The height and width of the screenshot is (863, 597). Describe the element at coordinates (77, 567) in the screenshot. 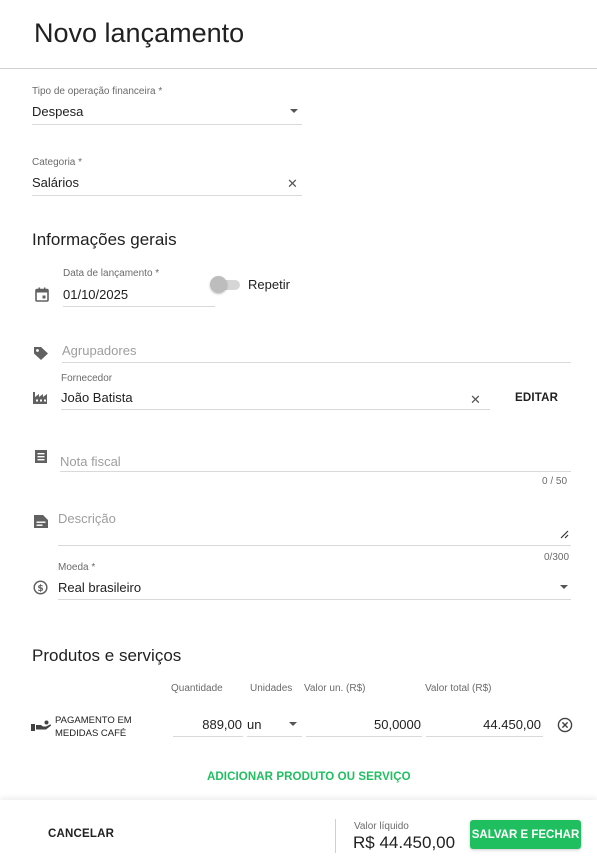

I see `currency-label: Moeda *` at that location.